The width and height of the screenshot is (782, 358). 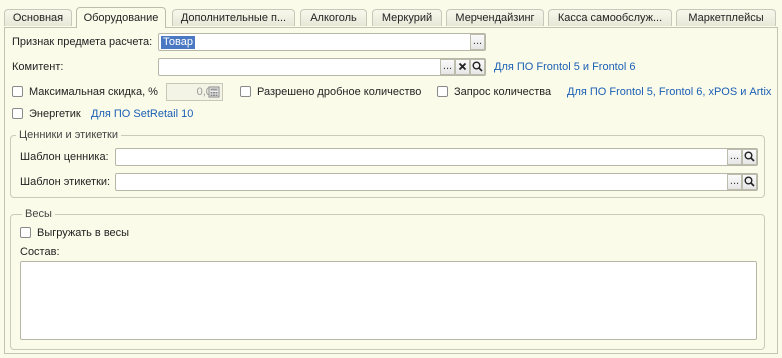 What do you see at coordinates (93, 92) in the screenshot?
I see `max-discount-label: Максимальная скидка, %` at bounding box center [93, 92].